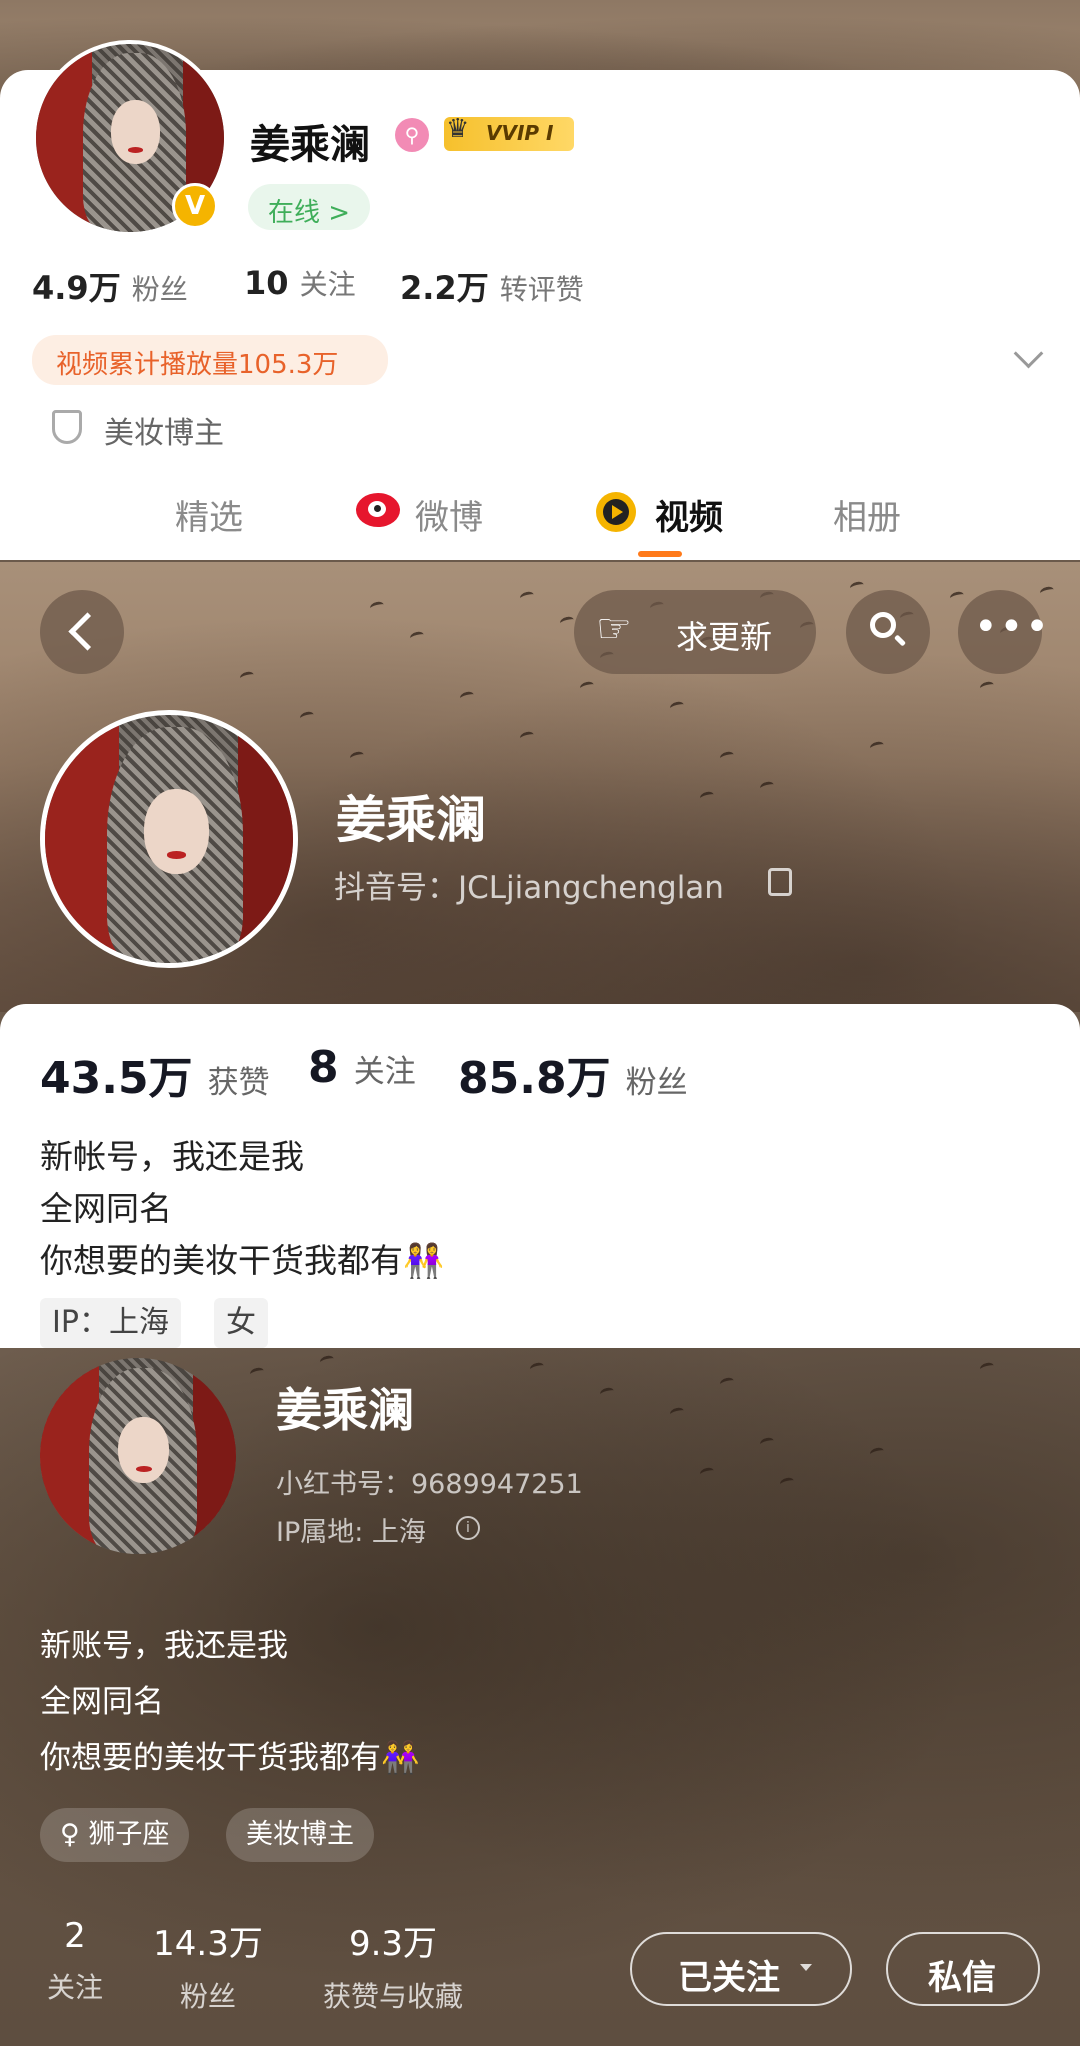 This screenshot has width=1080, height=2046. I want to click on vvip-label: VVIP I, so click(520, 133).